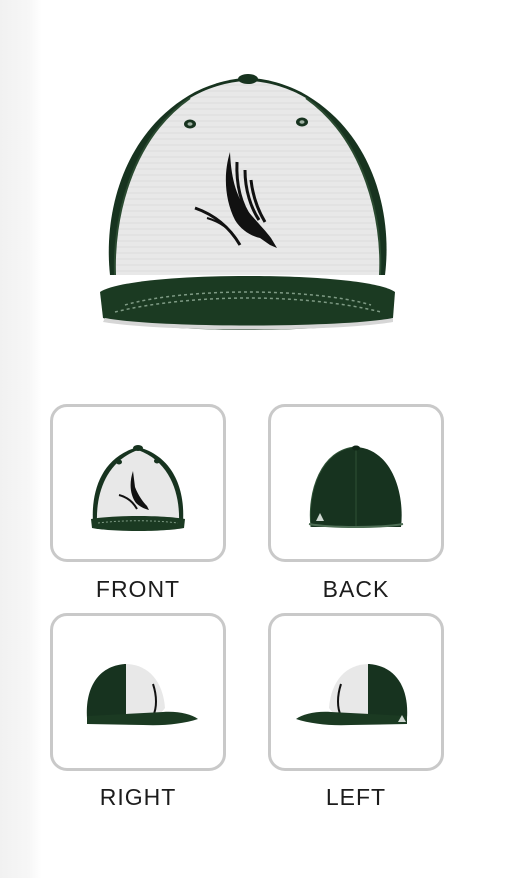 The height and width of the screenshot is (878, 508). I want to click on thumb-right, so click(138, 692).